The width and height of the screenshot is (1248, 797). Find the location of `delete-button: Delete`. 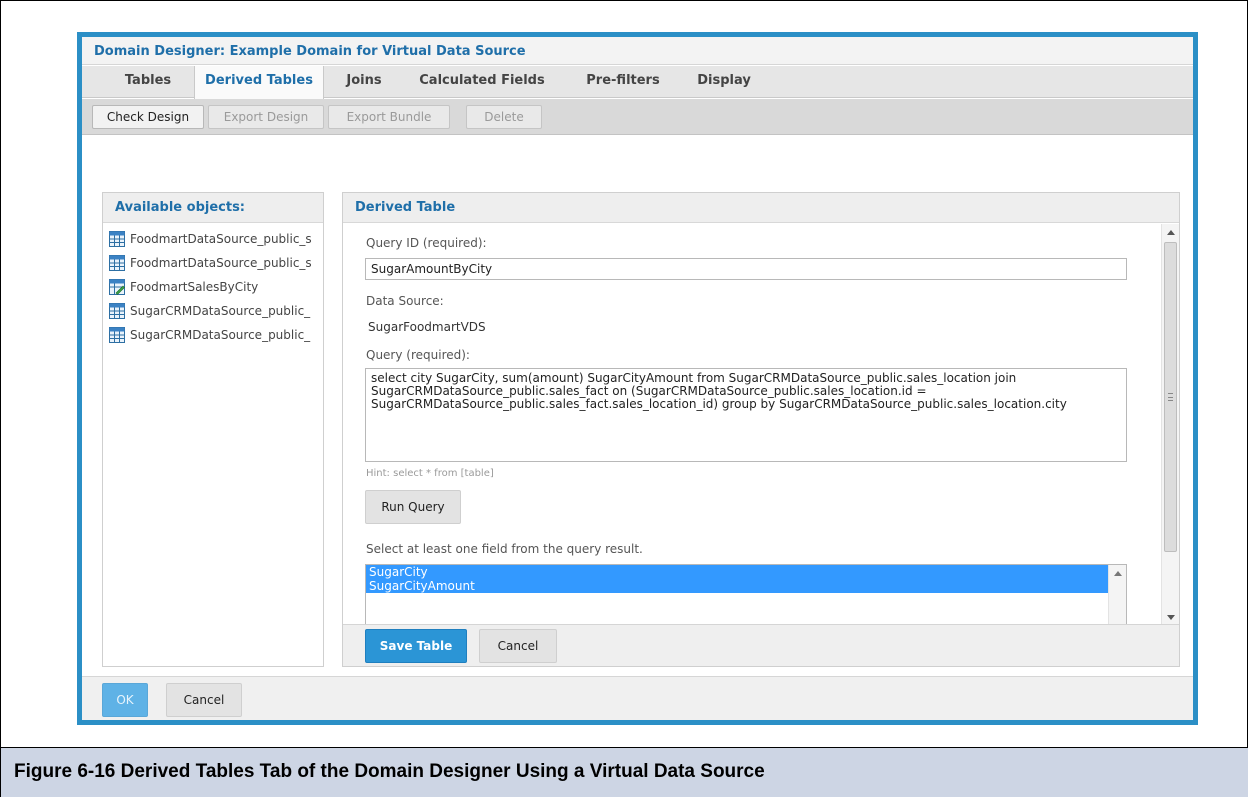

delete-button: Delete is located at coordinates (504, 117).